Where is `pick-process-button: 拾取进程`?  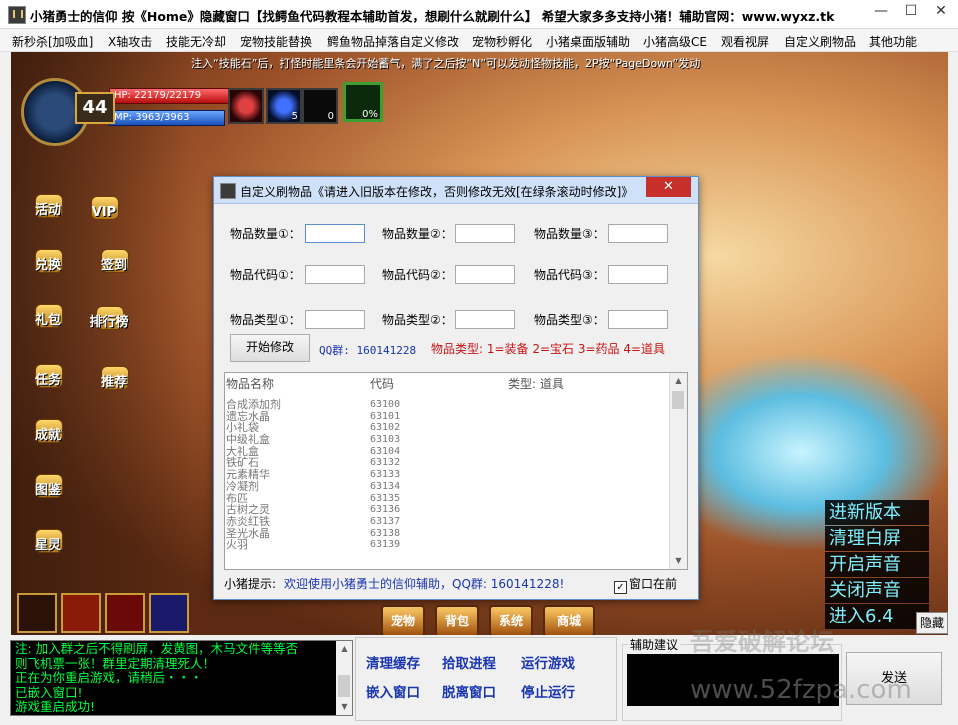 pick-process-button: 拾取进程 is located at coordinates (469, 662).